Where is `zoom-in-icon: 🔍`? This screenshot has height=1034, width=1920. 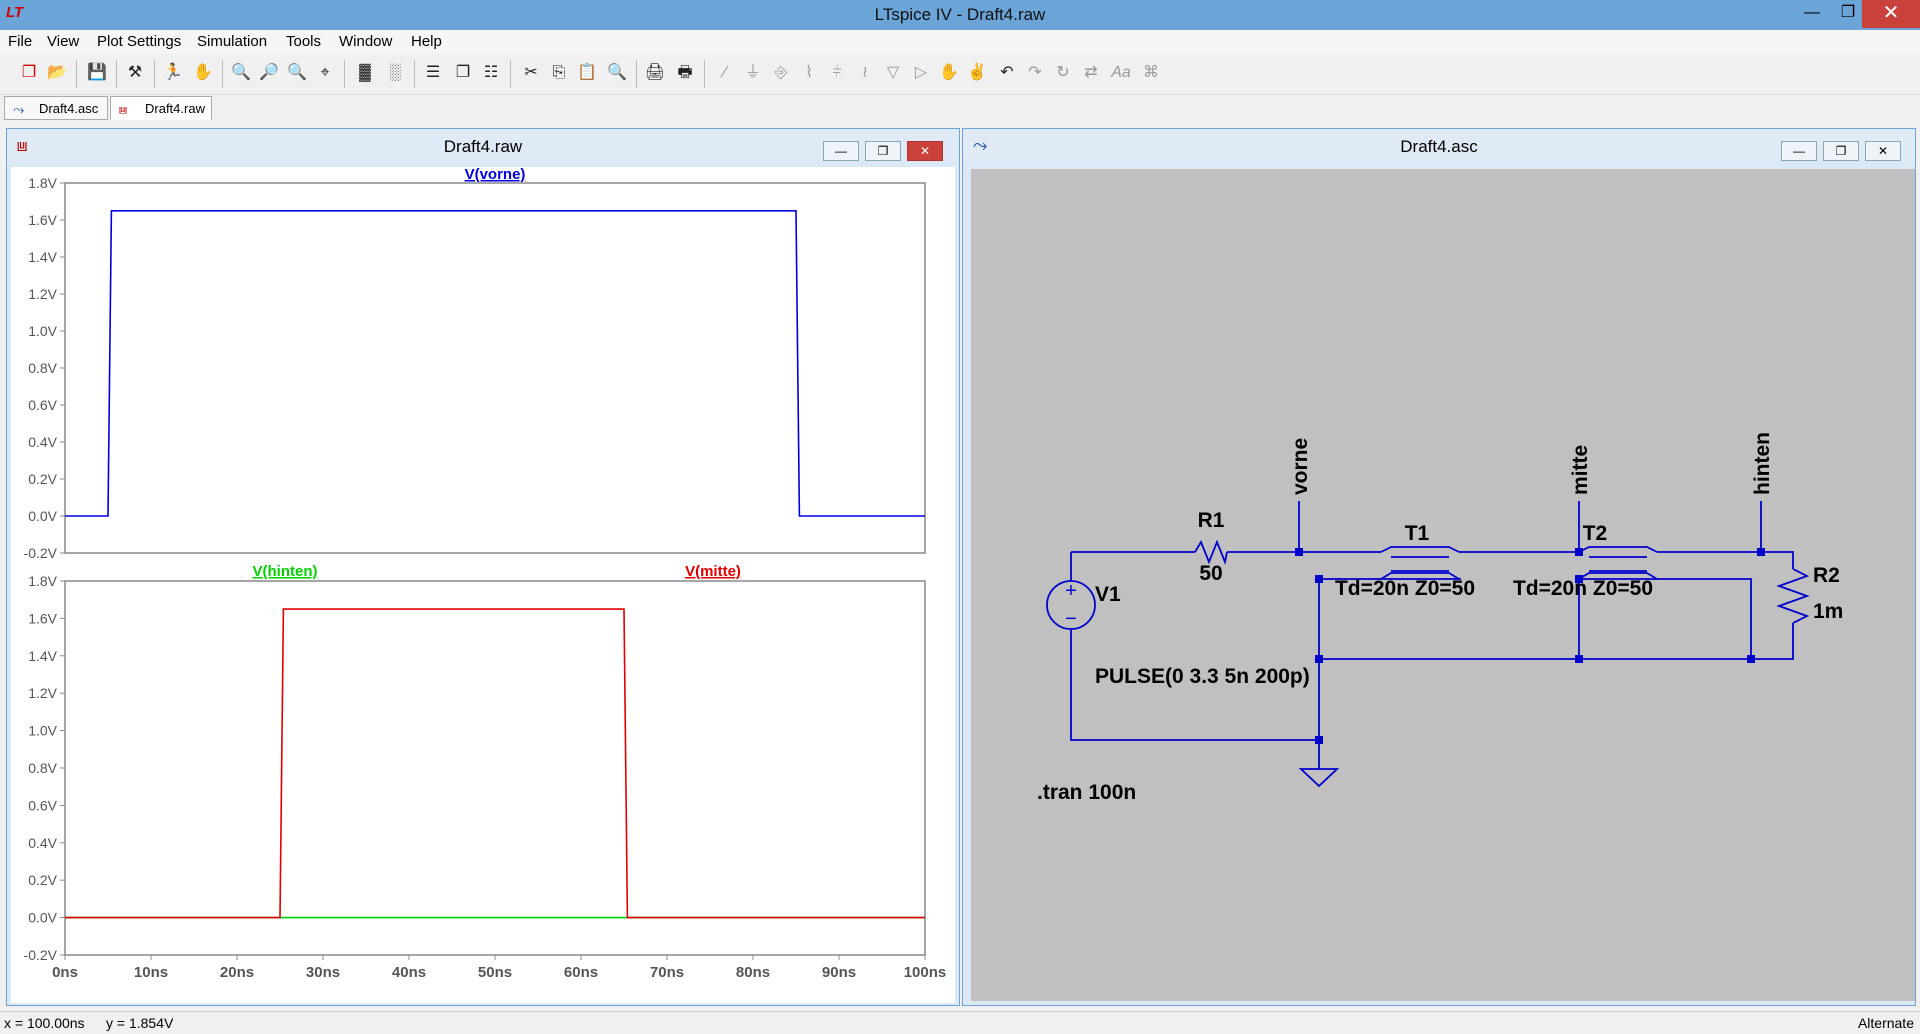
zoom-in-icon: 🔍 is located at coordinates (241, 73).